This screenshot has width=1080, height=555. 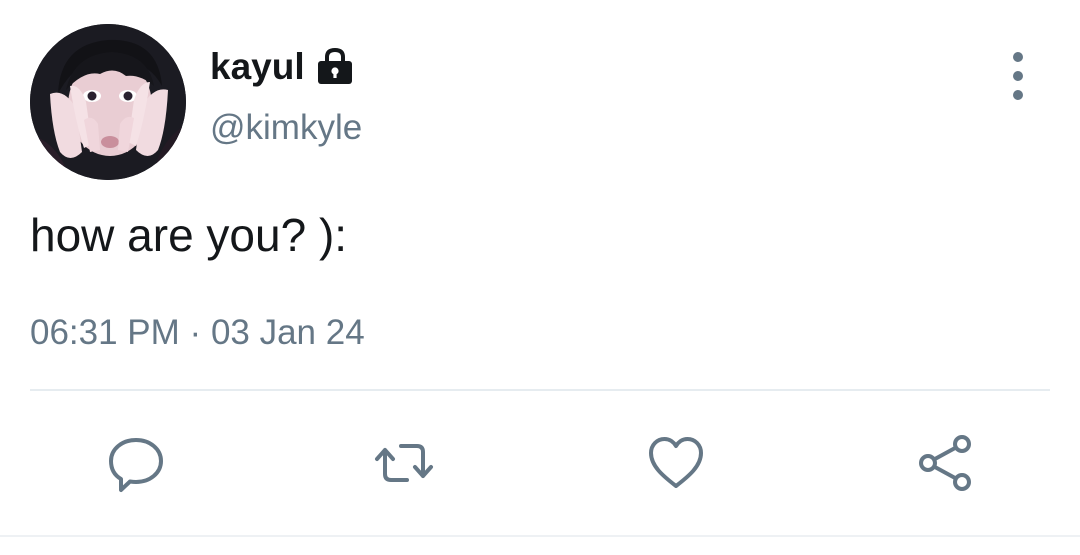 I want to click on share-icon, so click(x=945, y=463).